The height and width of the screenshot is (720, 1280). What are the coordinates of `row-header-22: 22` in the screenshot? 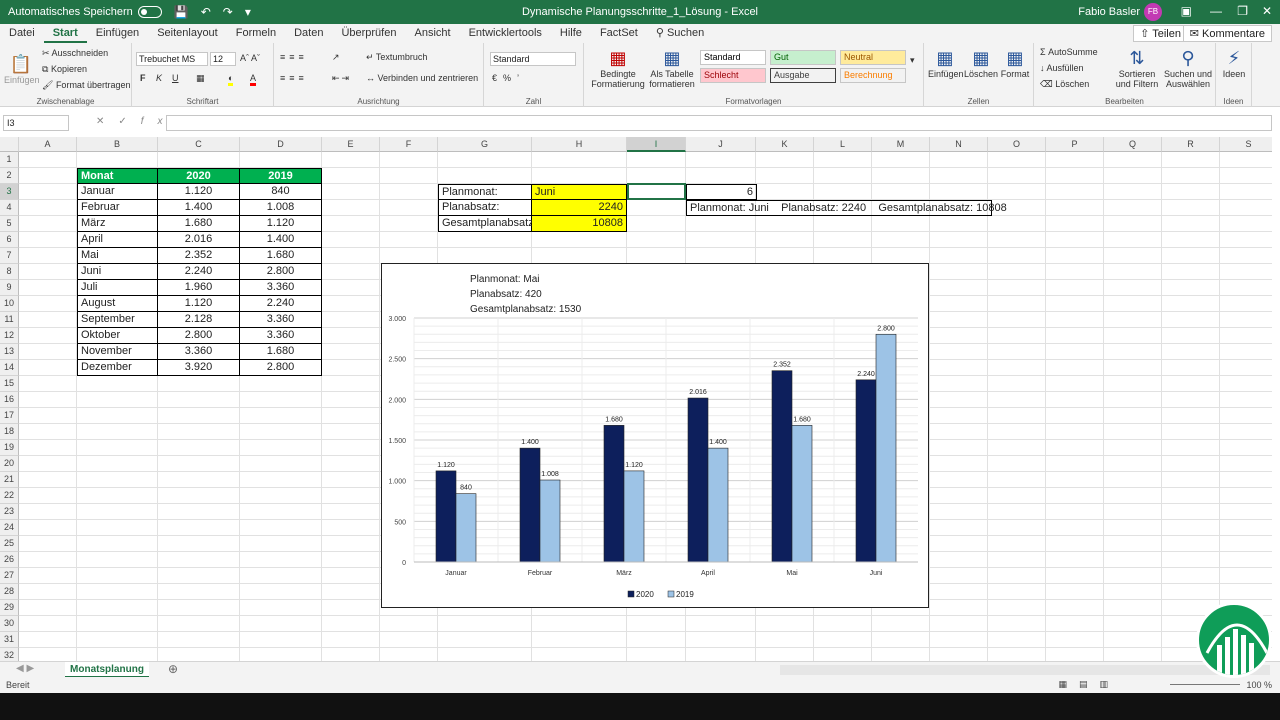 It's located at (9, 496).